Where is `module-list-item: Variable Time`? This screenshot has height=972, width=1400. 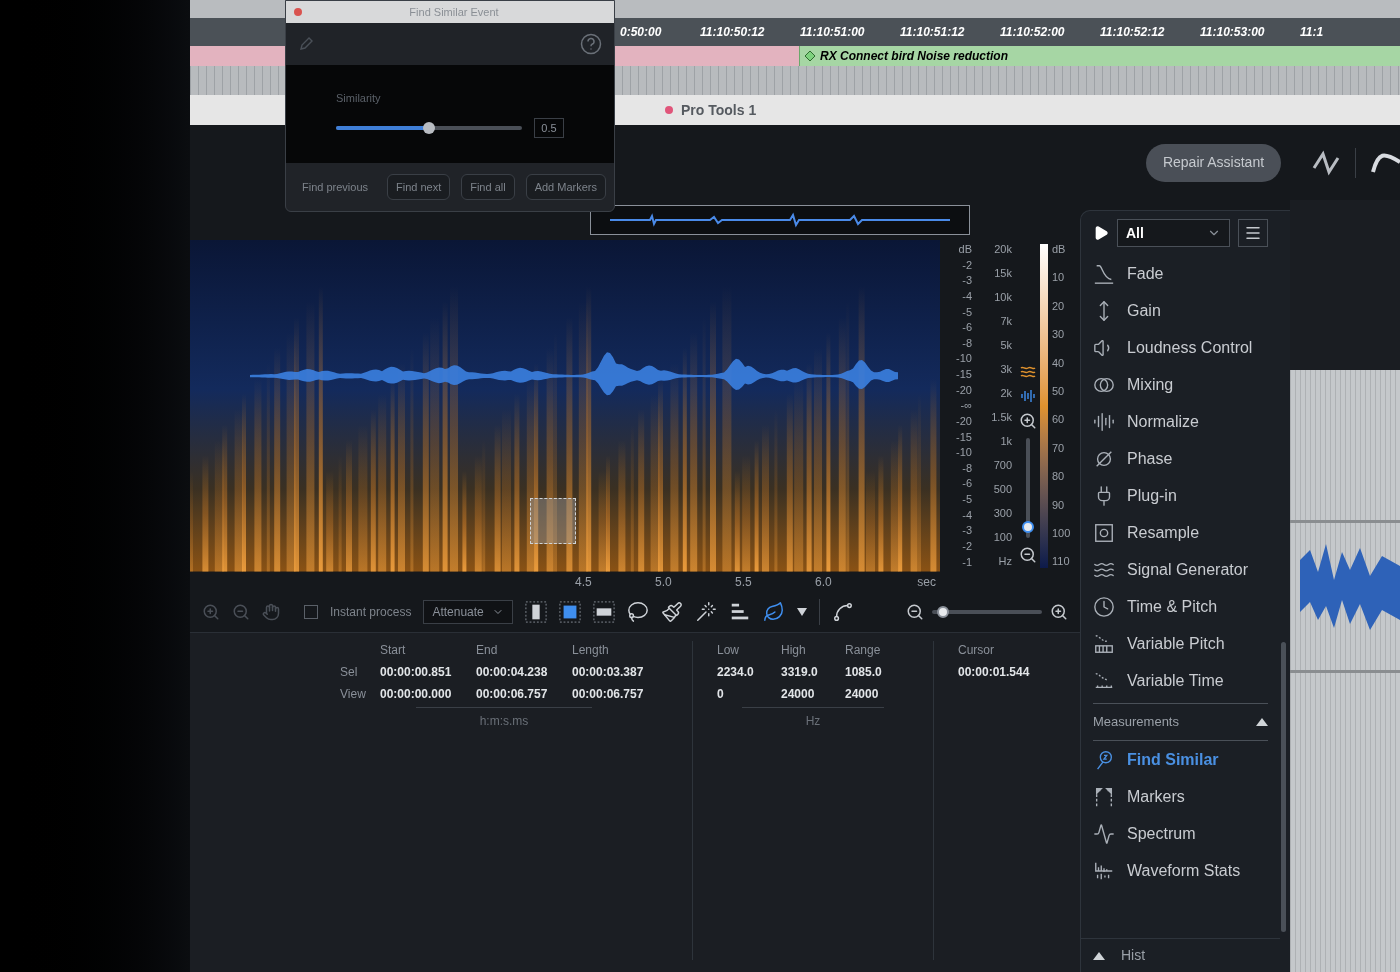 module-list-item: Variable Time is located at coordinates (1180, 680).